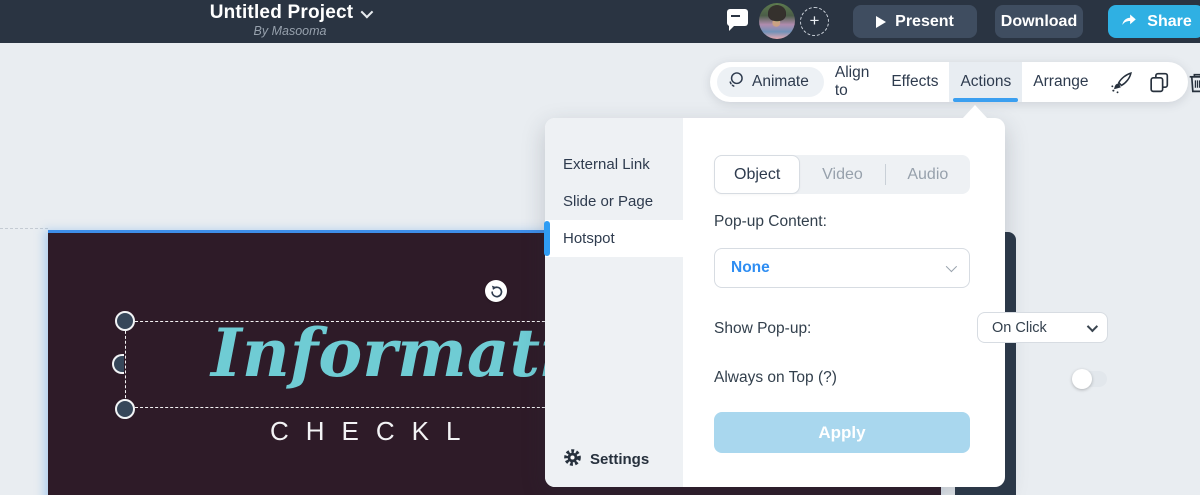 The width and height of the screenshot is (1200, 495). I want to click on toolbar-animate-button: Animate, so click(770, 82).